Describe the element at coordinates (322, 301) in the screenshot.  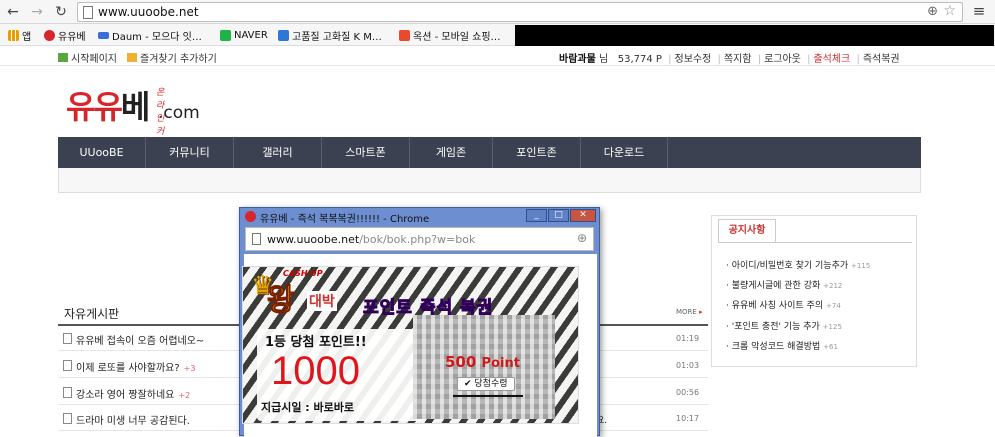
I see `banner-logo-daebak: 대박` at that location.